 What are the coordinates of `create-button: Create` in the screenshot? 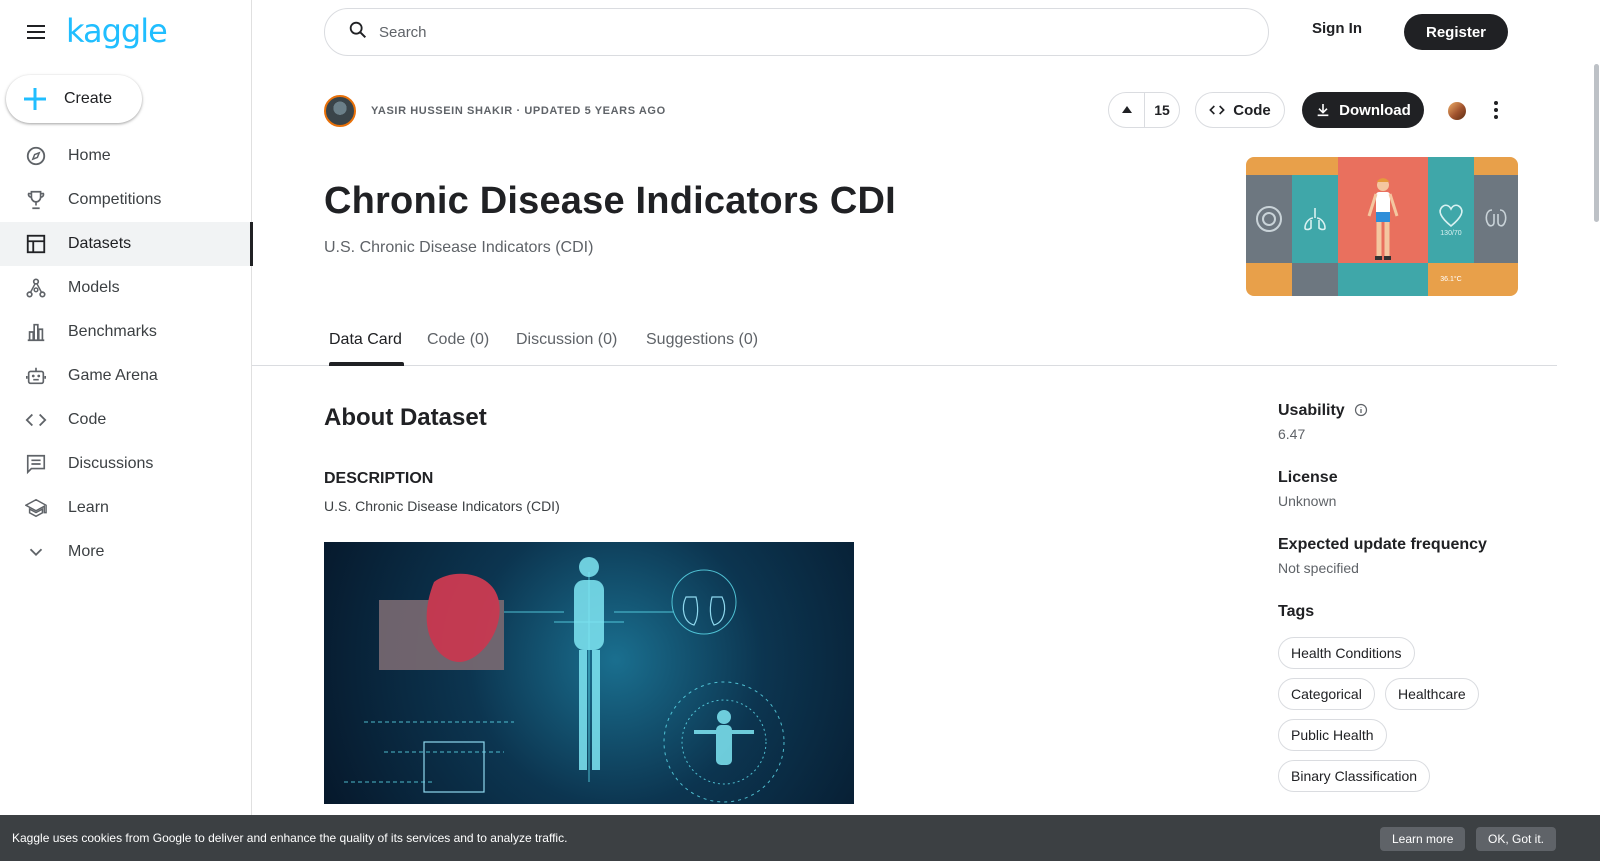 It's located at (74, 99).